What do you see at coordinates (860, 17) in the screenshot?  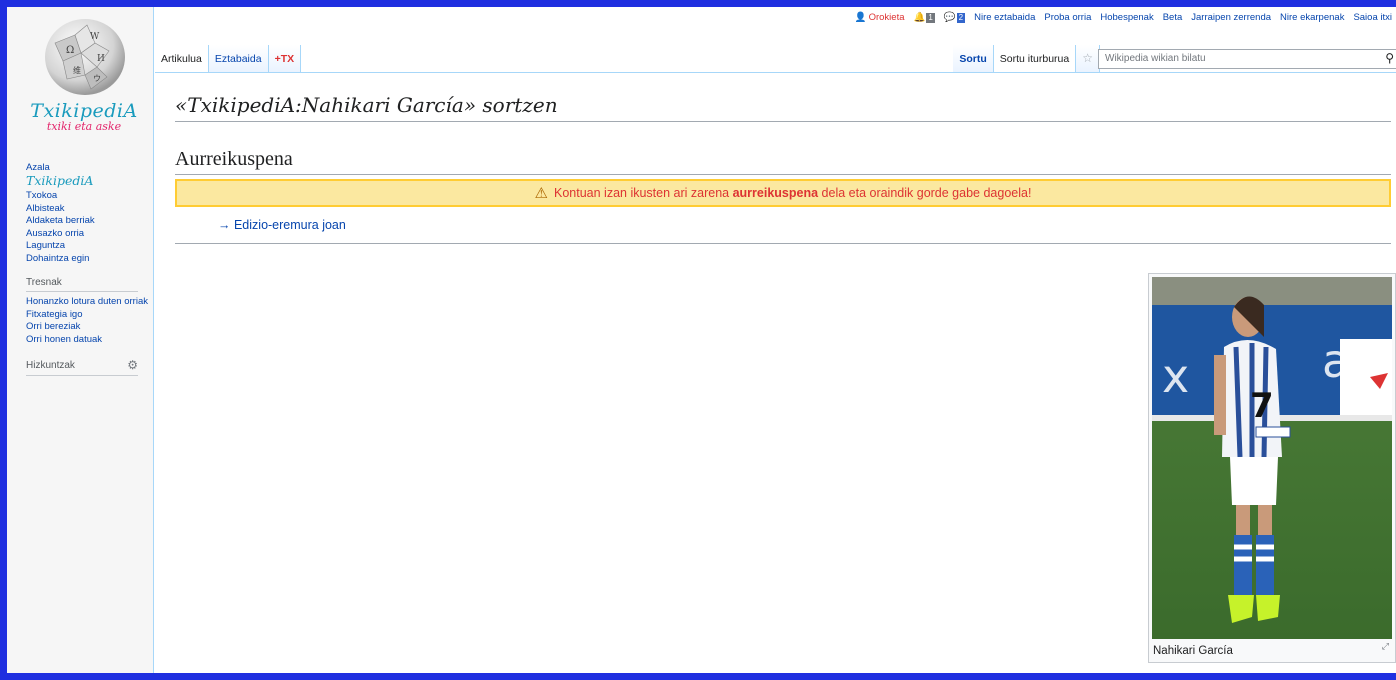 I see `user-icon: 👤` at bounding box center [860, 17].